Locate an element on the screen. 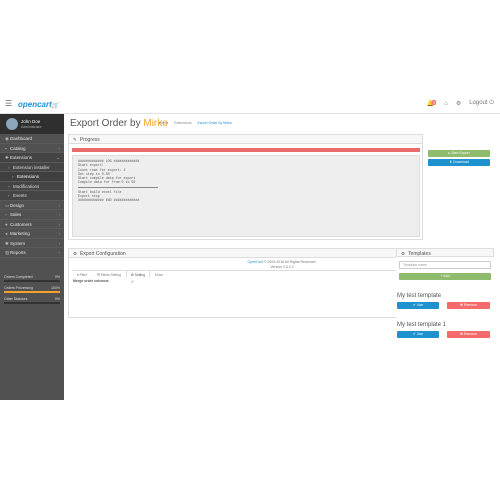  breadcrumb-current: Export Order by Mirko is located at coordinates (214, 123).